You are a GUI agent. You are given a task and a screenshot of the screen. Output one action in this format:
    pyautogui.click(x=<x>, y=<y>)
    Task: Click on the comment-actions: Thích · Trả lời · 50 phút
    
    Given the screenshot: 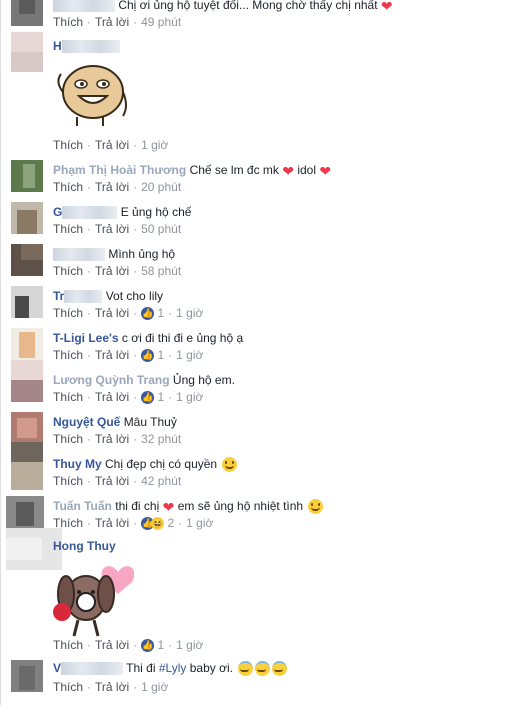 What is the action you would take?
    pyautogui.click(x=117, y=229)
    